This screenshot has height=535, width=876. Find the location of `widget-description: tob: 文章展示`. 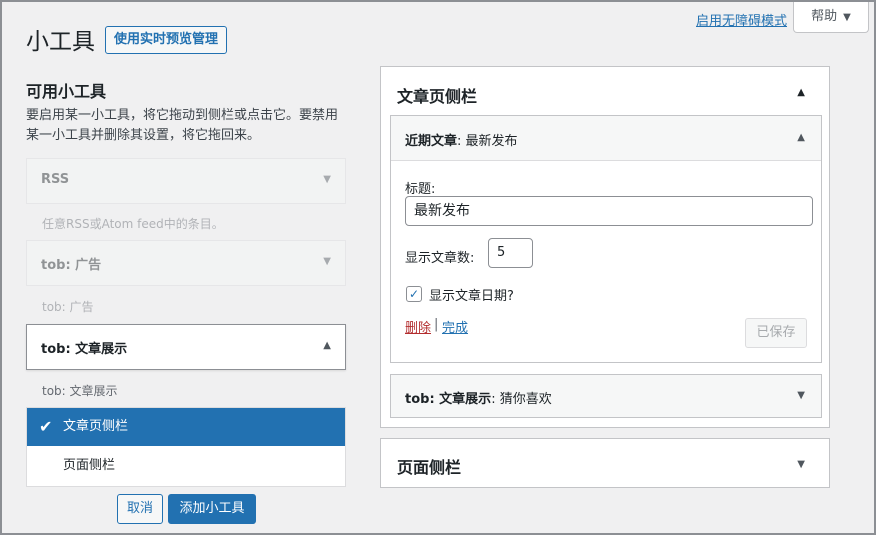

widget-description: tob: 文章展示 is located at coordinates (80, 391).